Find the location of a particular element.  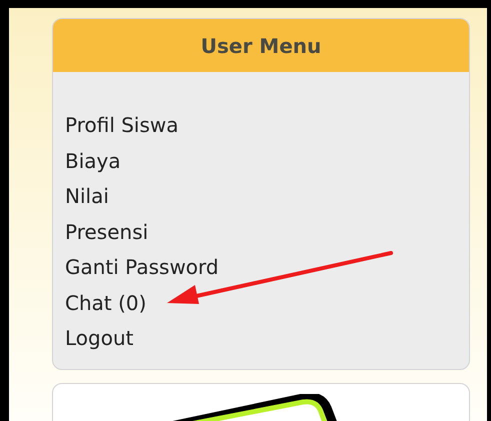

menu-link: Nilai is located at coordinates (87, 196).